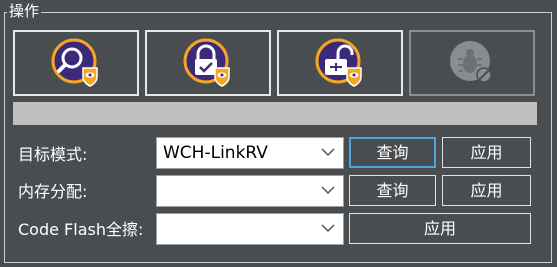  Describe the element at coordinates (215, 153) in the screenshot. I see `target-mode-value: WCH-LinkRV` at that location.